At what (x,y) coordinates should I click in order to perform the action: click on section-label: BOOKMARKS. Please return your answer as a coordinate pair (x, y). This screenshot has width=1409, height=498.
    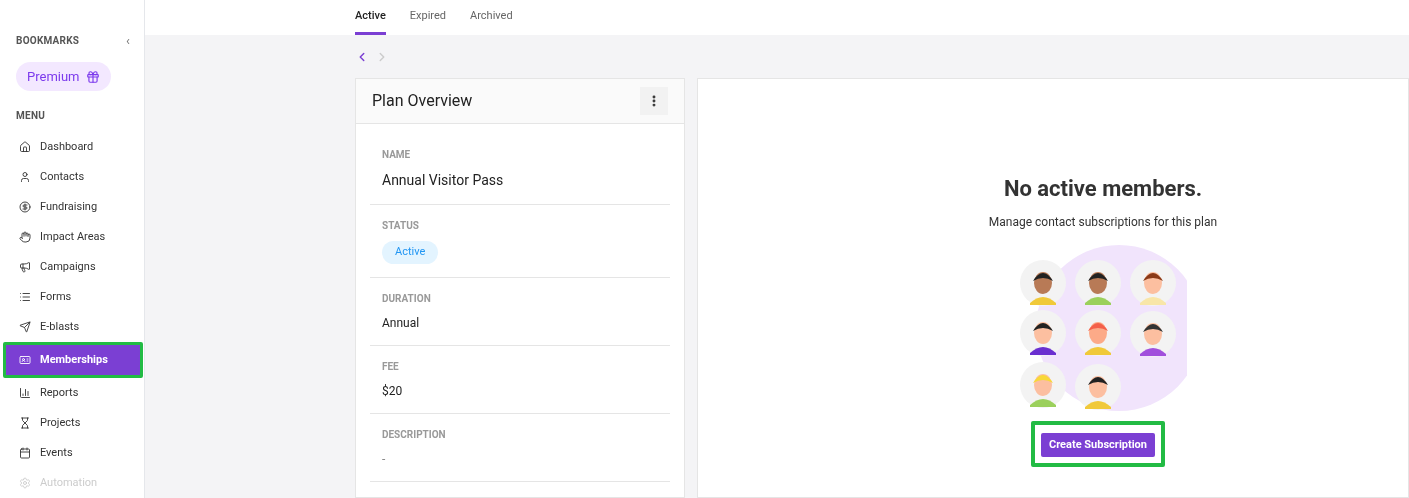
    Looking at the image, I should click on (48, 41).